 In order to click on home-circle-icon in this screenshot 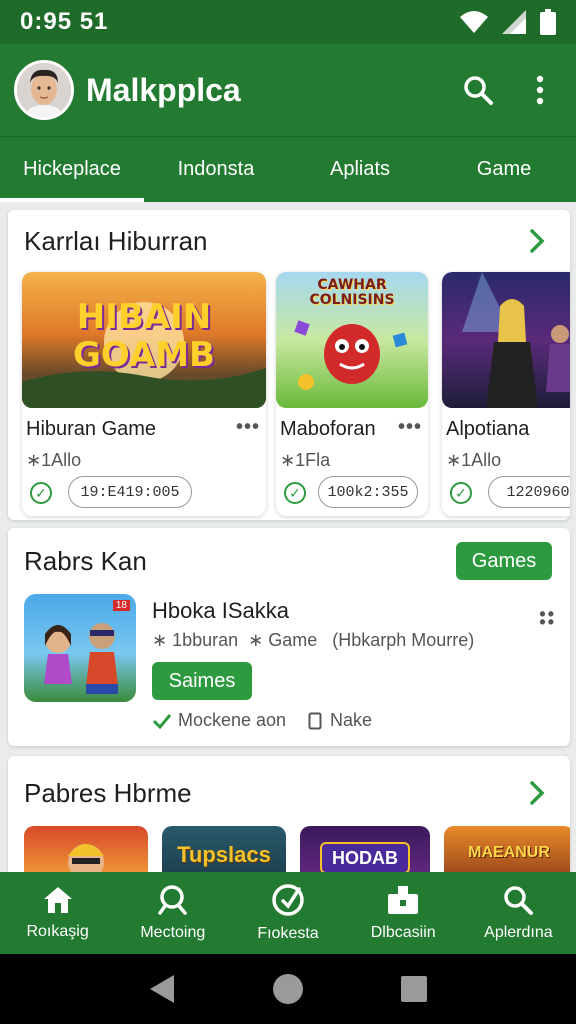, I will do `click(288, 989)`.